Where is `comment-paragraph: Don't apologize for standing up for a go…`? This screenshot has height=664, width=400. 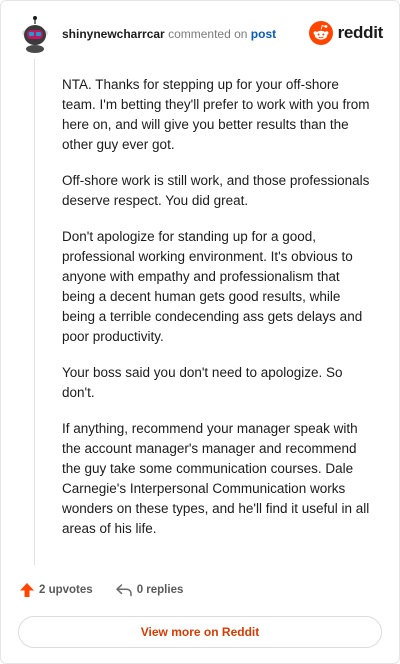
comment-paragraph: Don't apologize for standing up for a go… is located at coordinates (212, 286).